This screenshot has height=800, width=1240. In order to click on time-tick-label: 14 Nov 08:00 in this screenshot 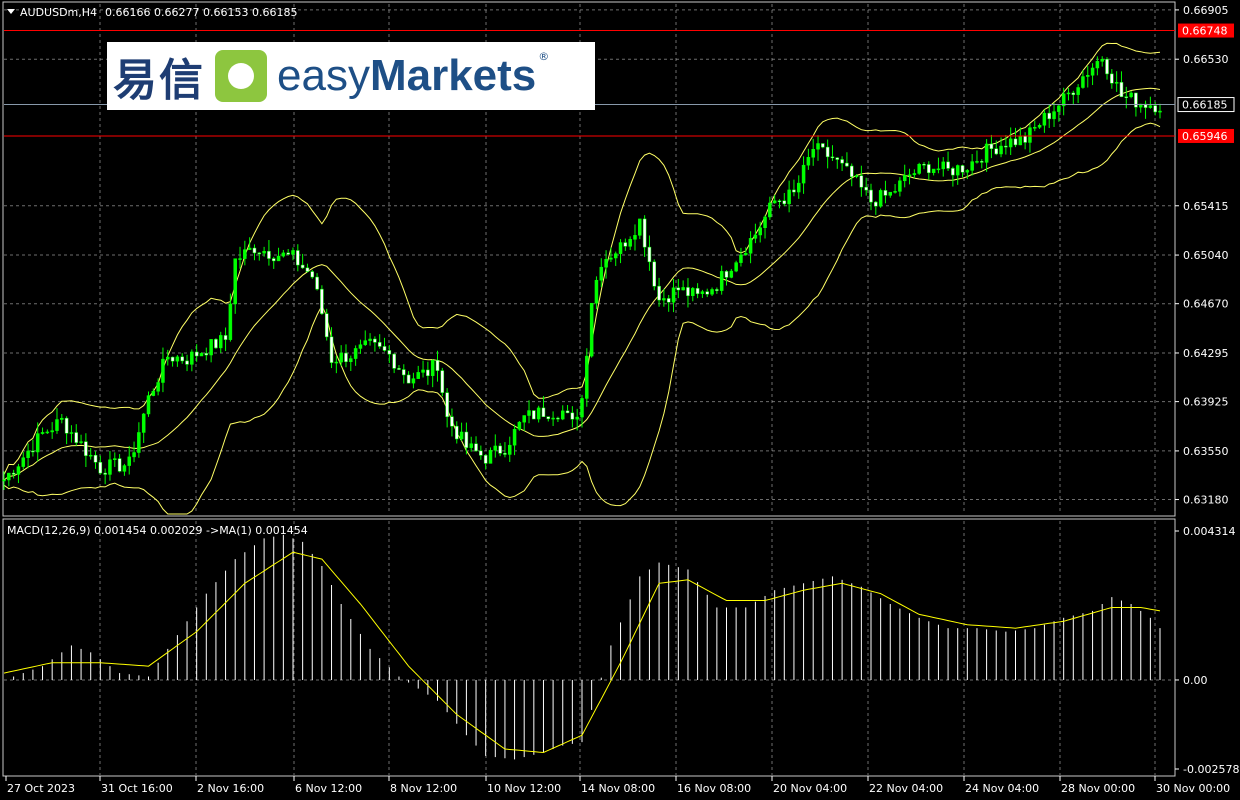, I will do `click(618, 788)`.